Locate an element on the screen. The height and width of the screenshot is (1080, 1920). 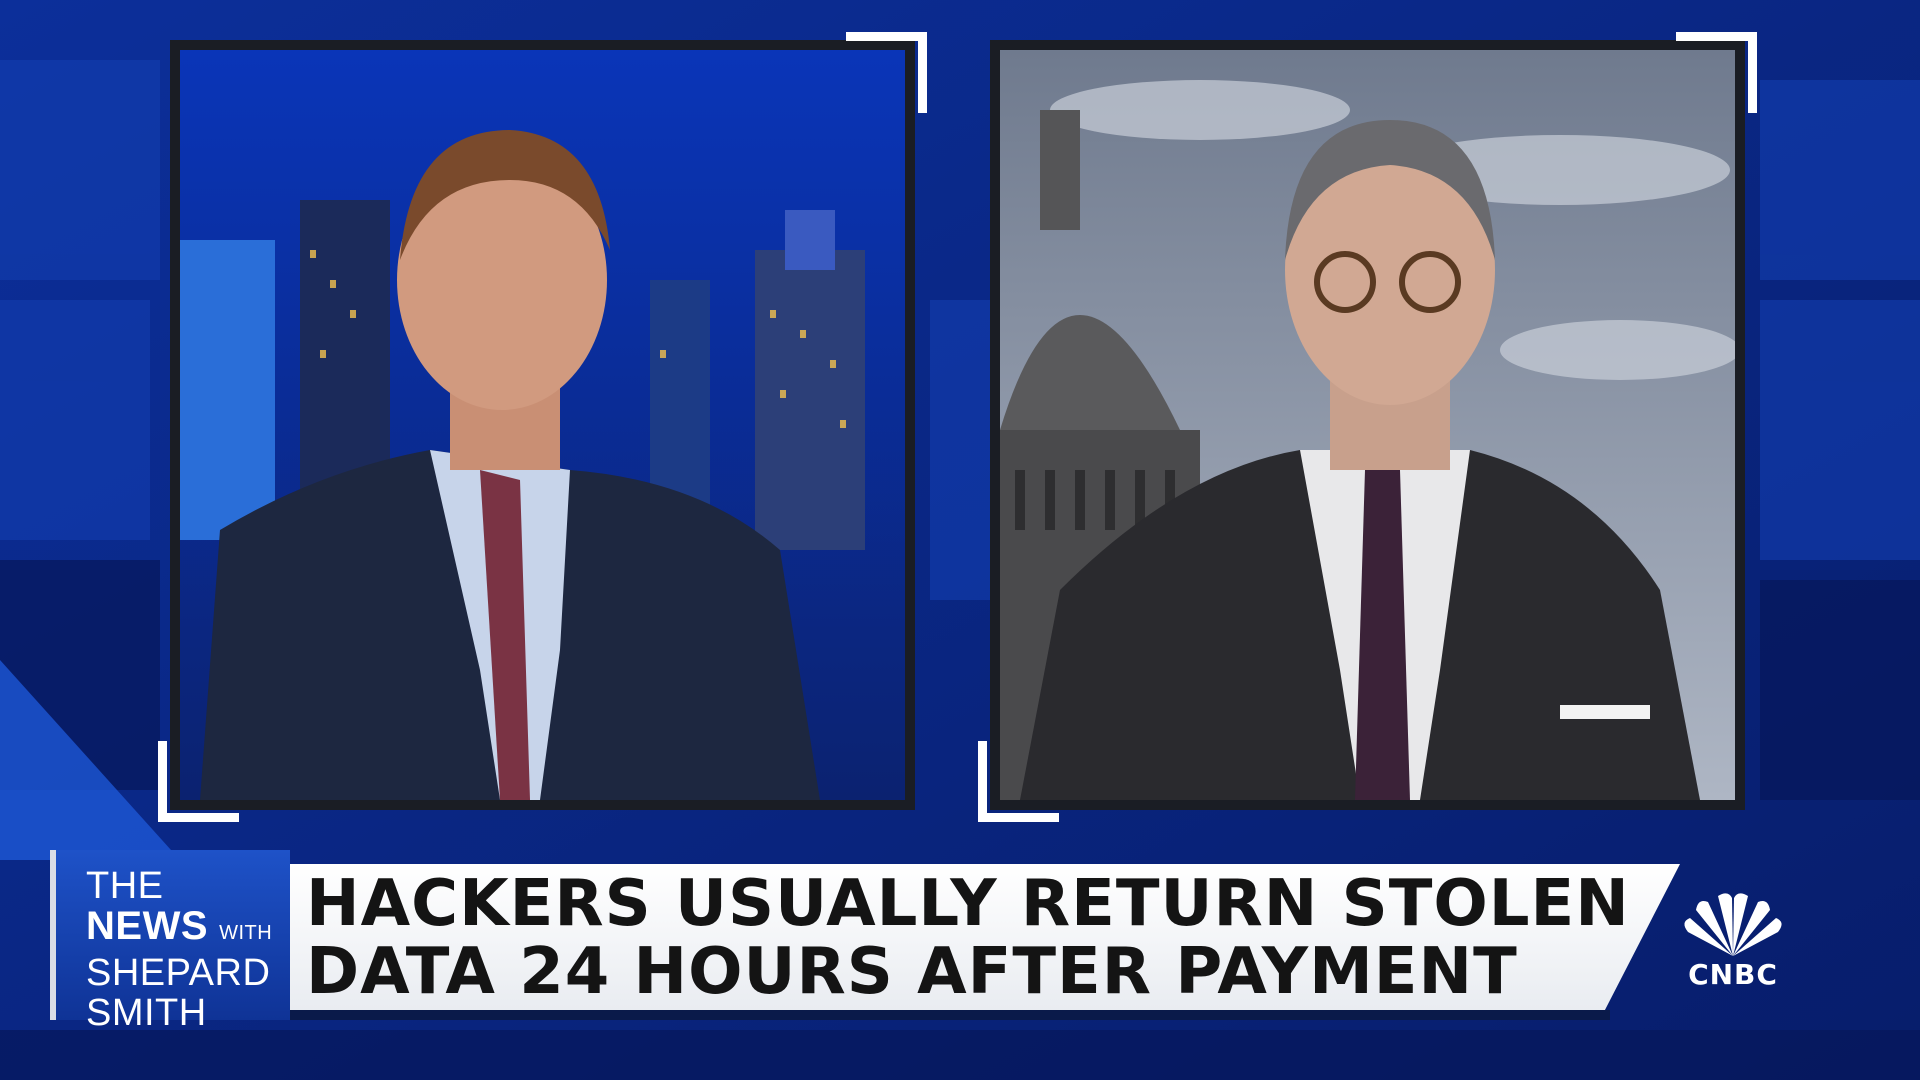
cnbc-logo: CNBC is located at coordinates (1733, 947).